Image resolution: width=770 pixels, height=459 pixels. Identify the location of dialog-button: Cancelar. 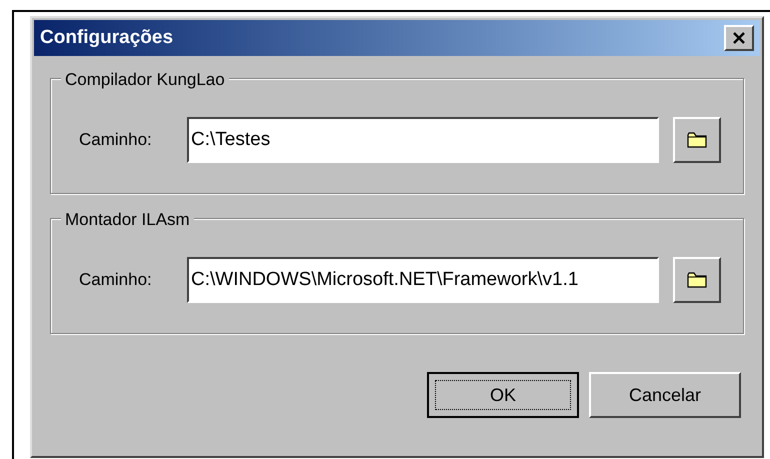
(665, 395).